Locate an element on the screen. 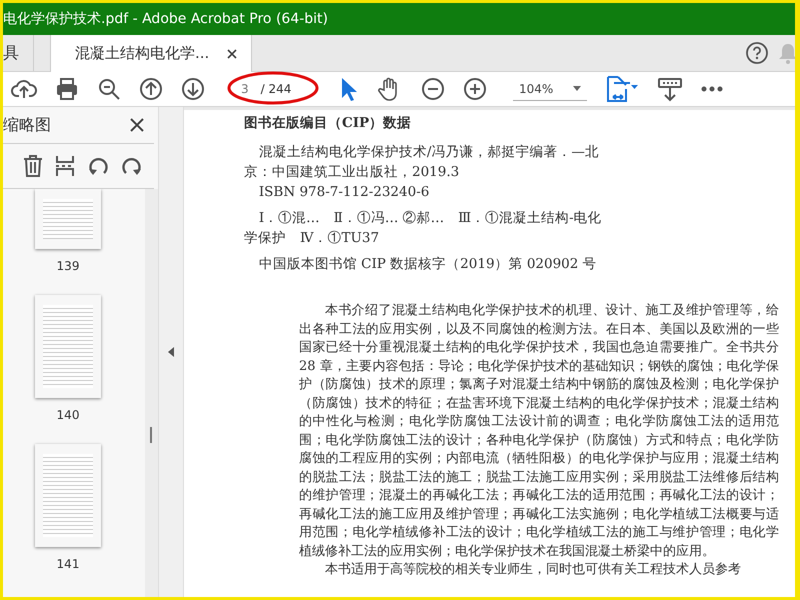 This screenshot has width=800, height=600. help-icon is located at coordinates (757, 53).